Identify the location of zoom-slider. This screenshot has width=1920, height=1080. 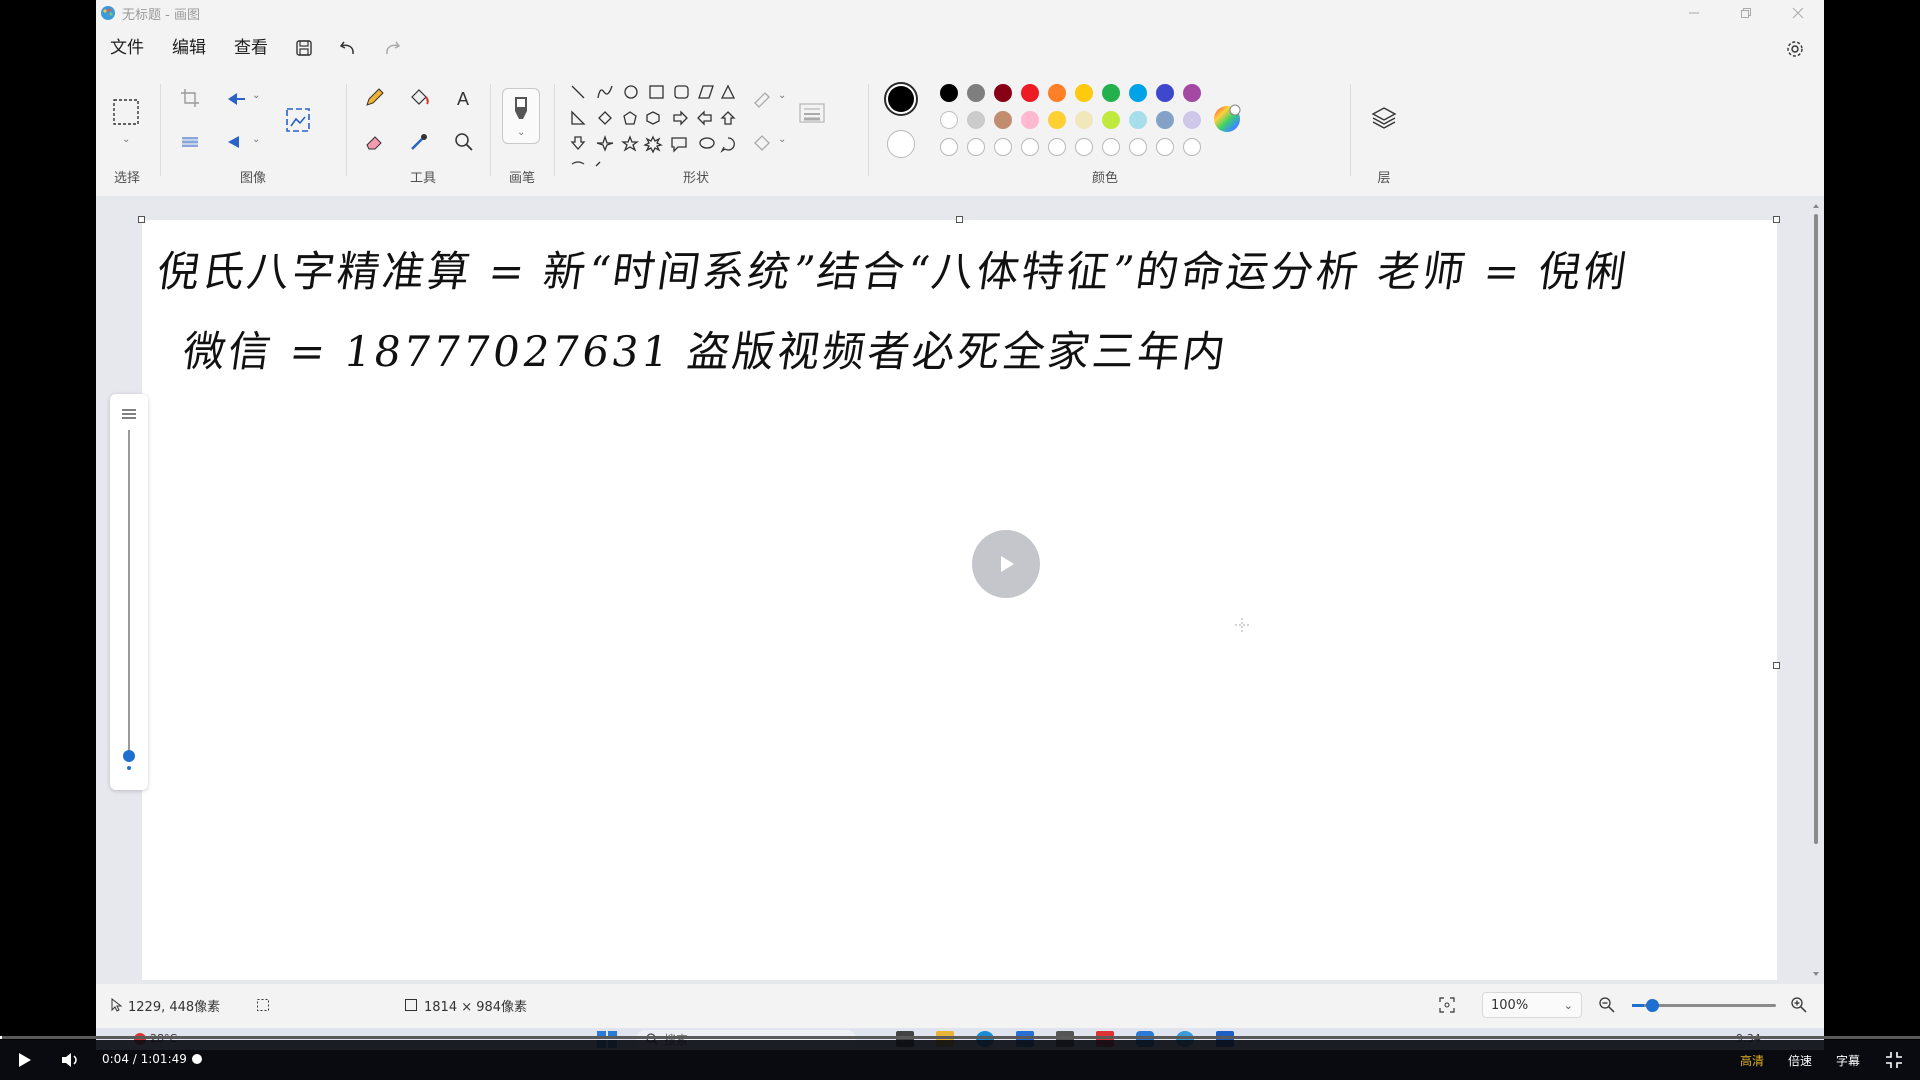
(1704, 1005).